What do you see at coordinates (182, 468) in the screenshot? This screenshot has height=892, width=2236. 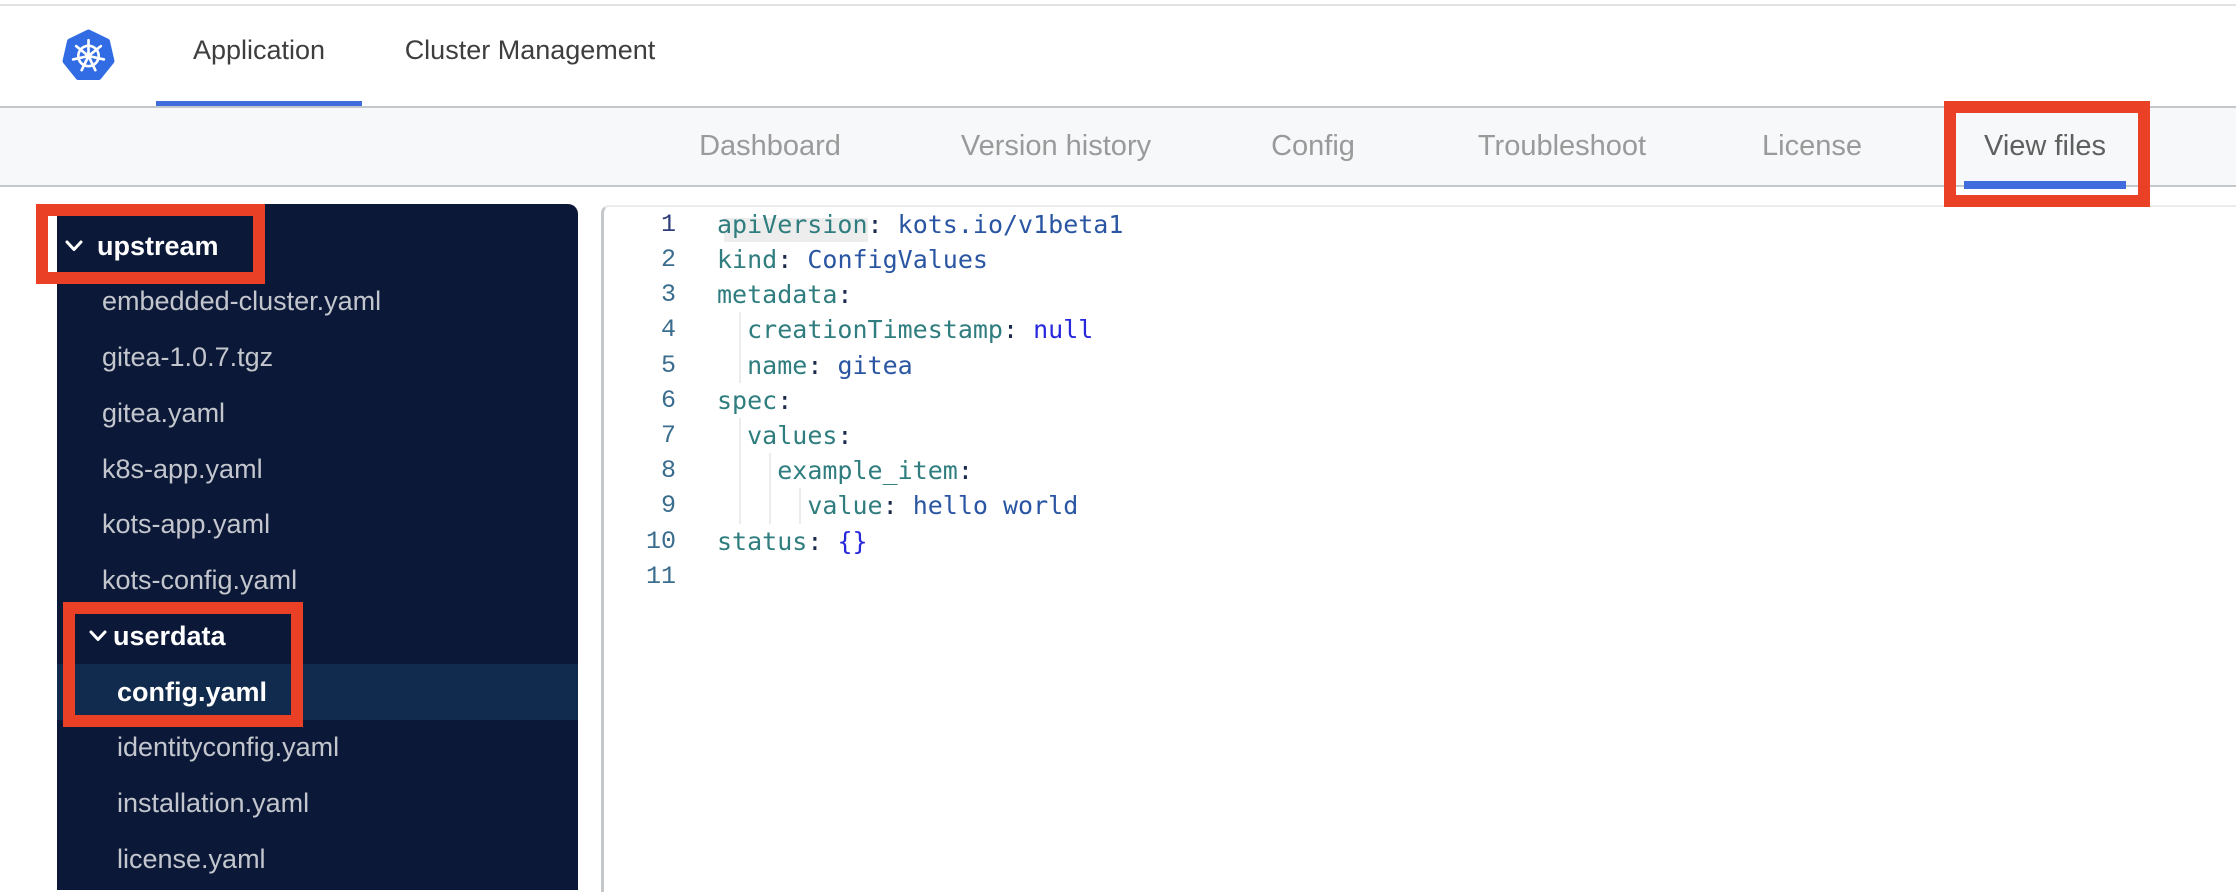 I see `tree-item-label: k8s-app.yaml` at bounding box center [182, 468].